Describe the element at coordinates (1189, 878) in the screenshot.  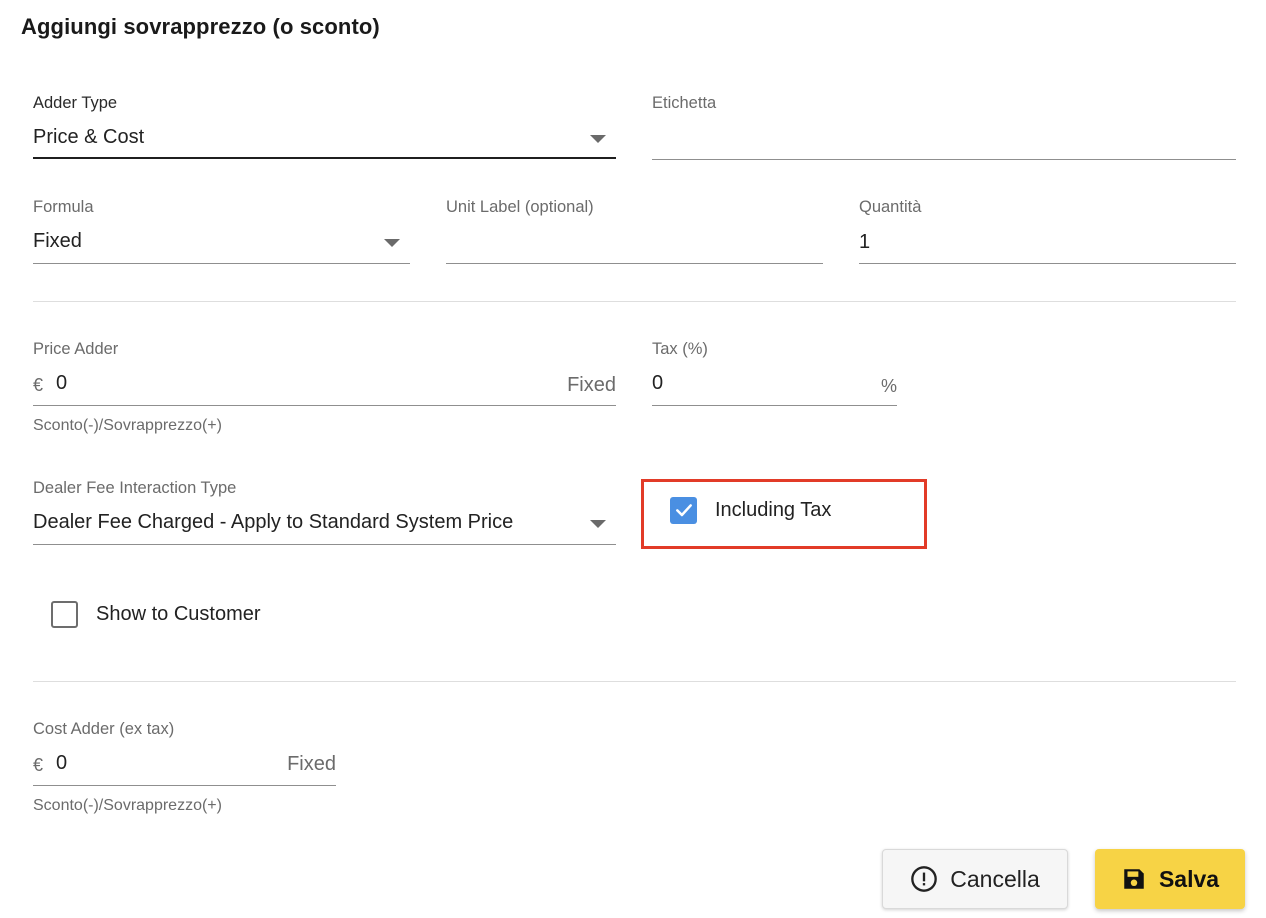
I see `save-button-label: Salva` at that location.